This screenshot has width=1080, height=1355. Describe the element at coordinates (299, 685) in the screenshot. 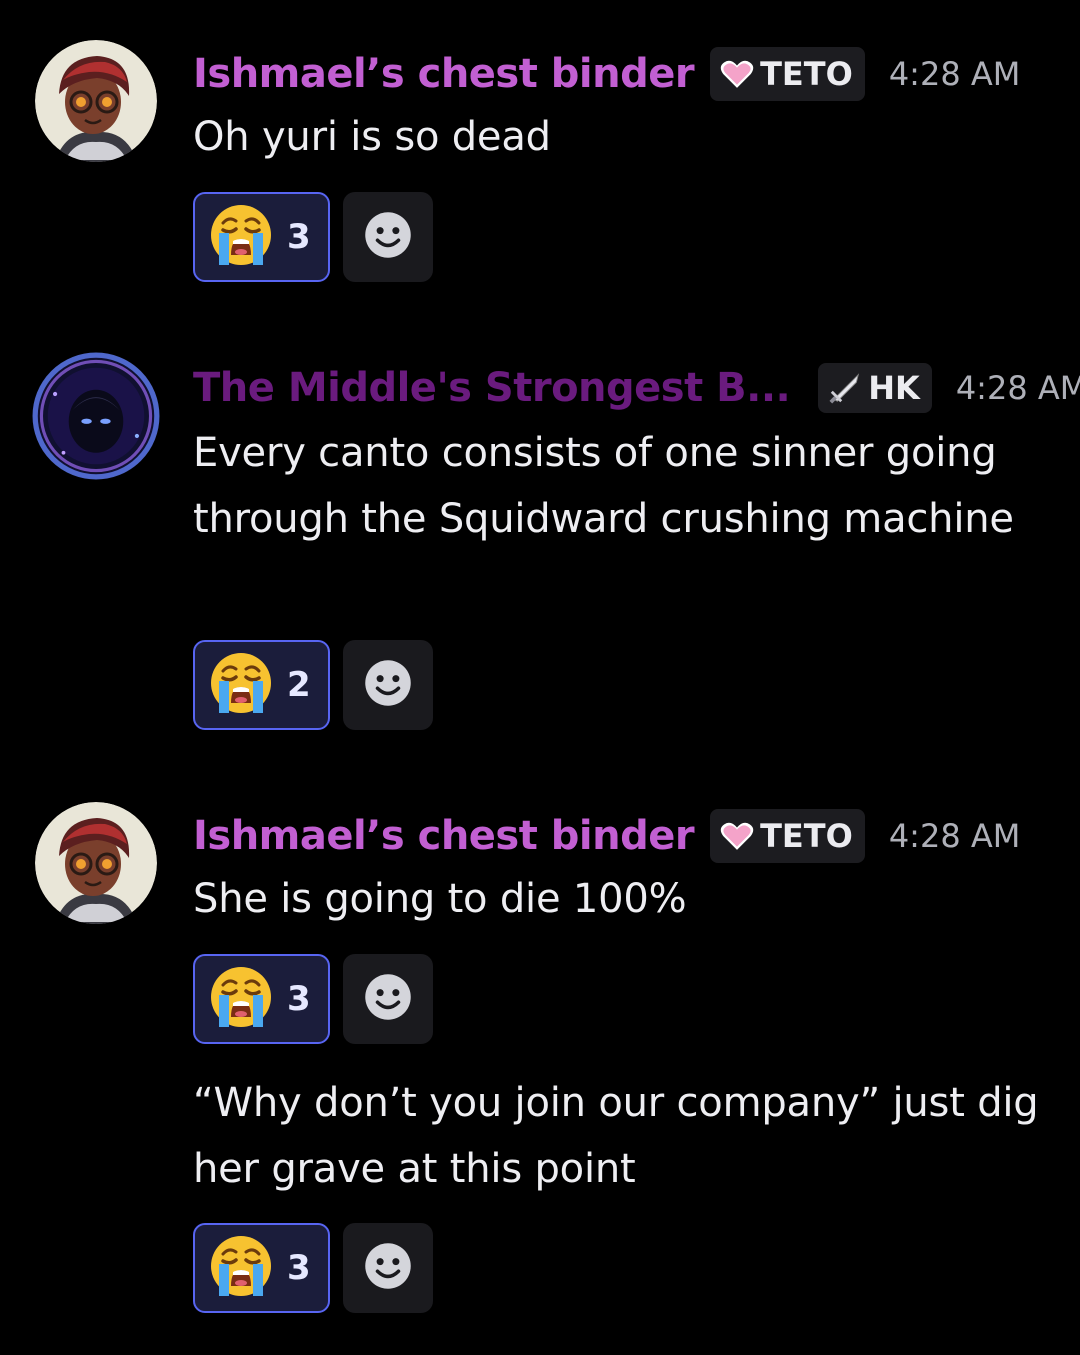

I see `reaction-count: 2` at that location.